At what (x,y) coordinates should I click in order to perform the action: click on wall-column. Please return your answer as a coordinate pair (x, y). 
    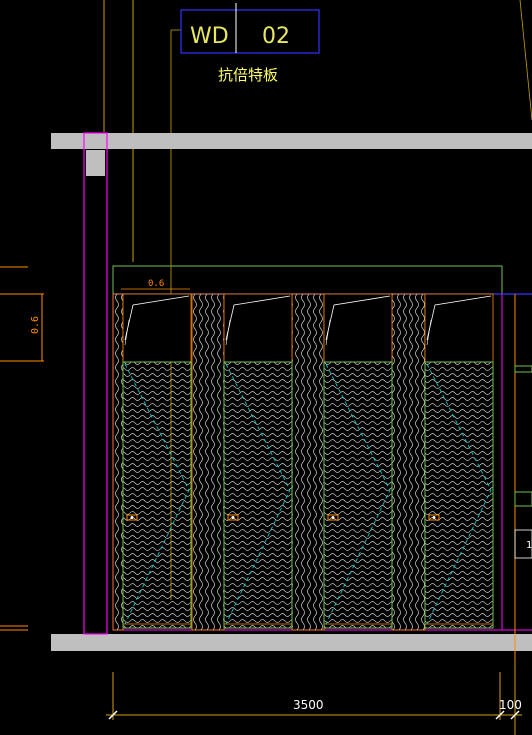
    Looking at the image, I should click on (95, 383).